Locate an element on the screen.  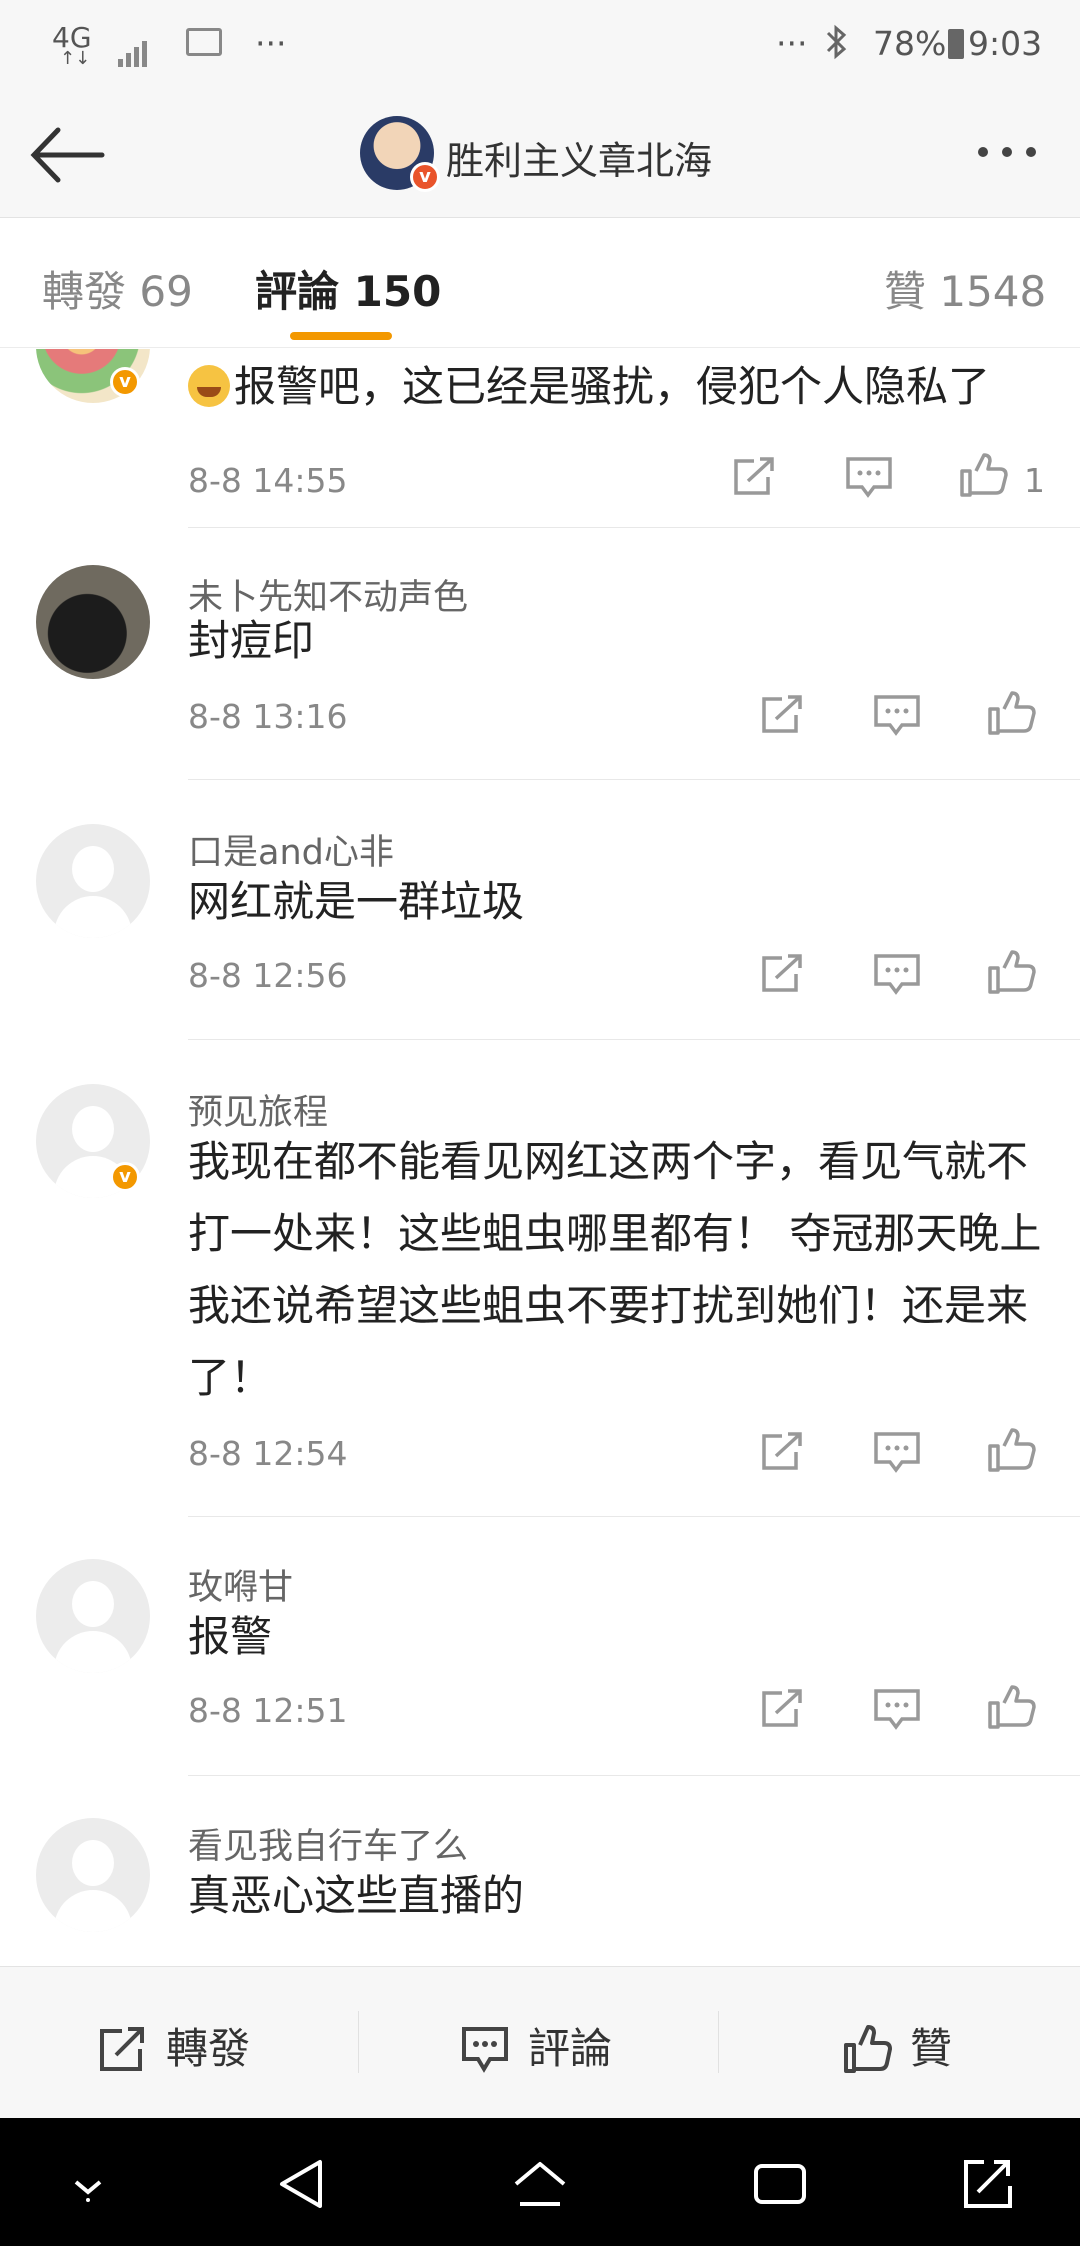
tab-likes: 贊 1548 is located at coordinates (965, 288).